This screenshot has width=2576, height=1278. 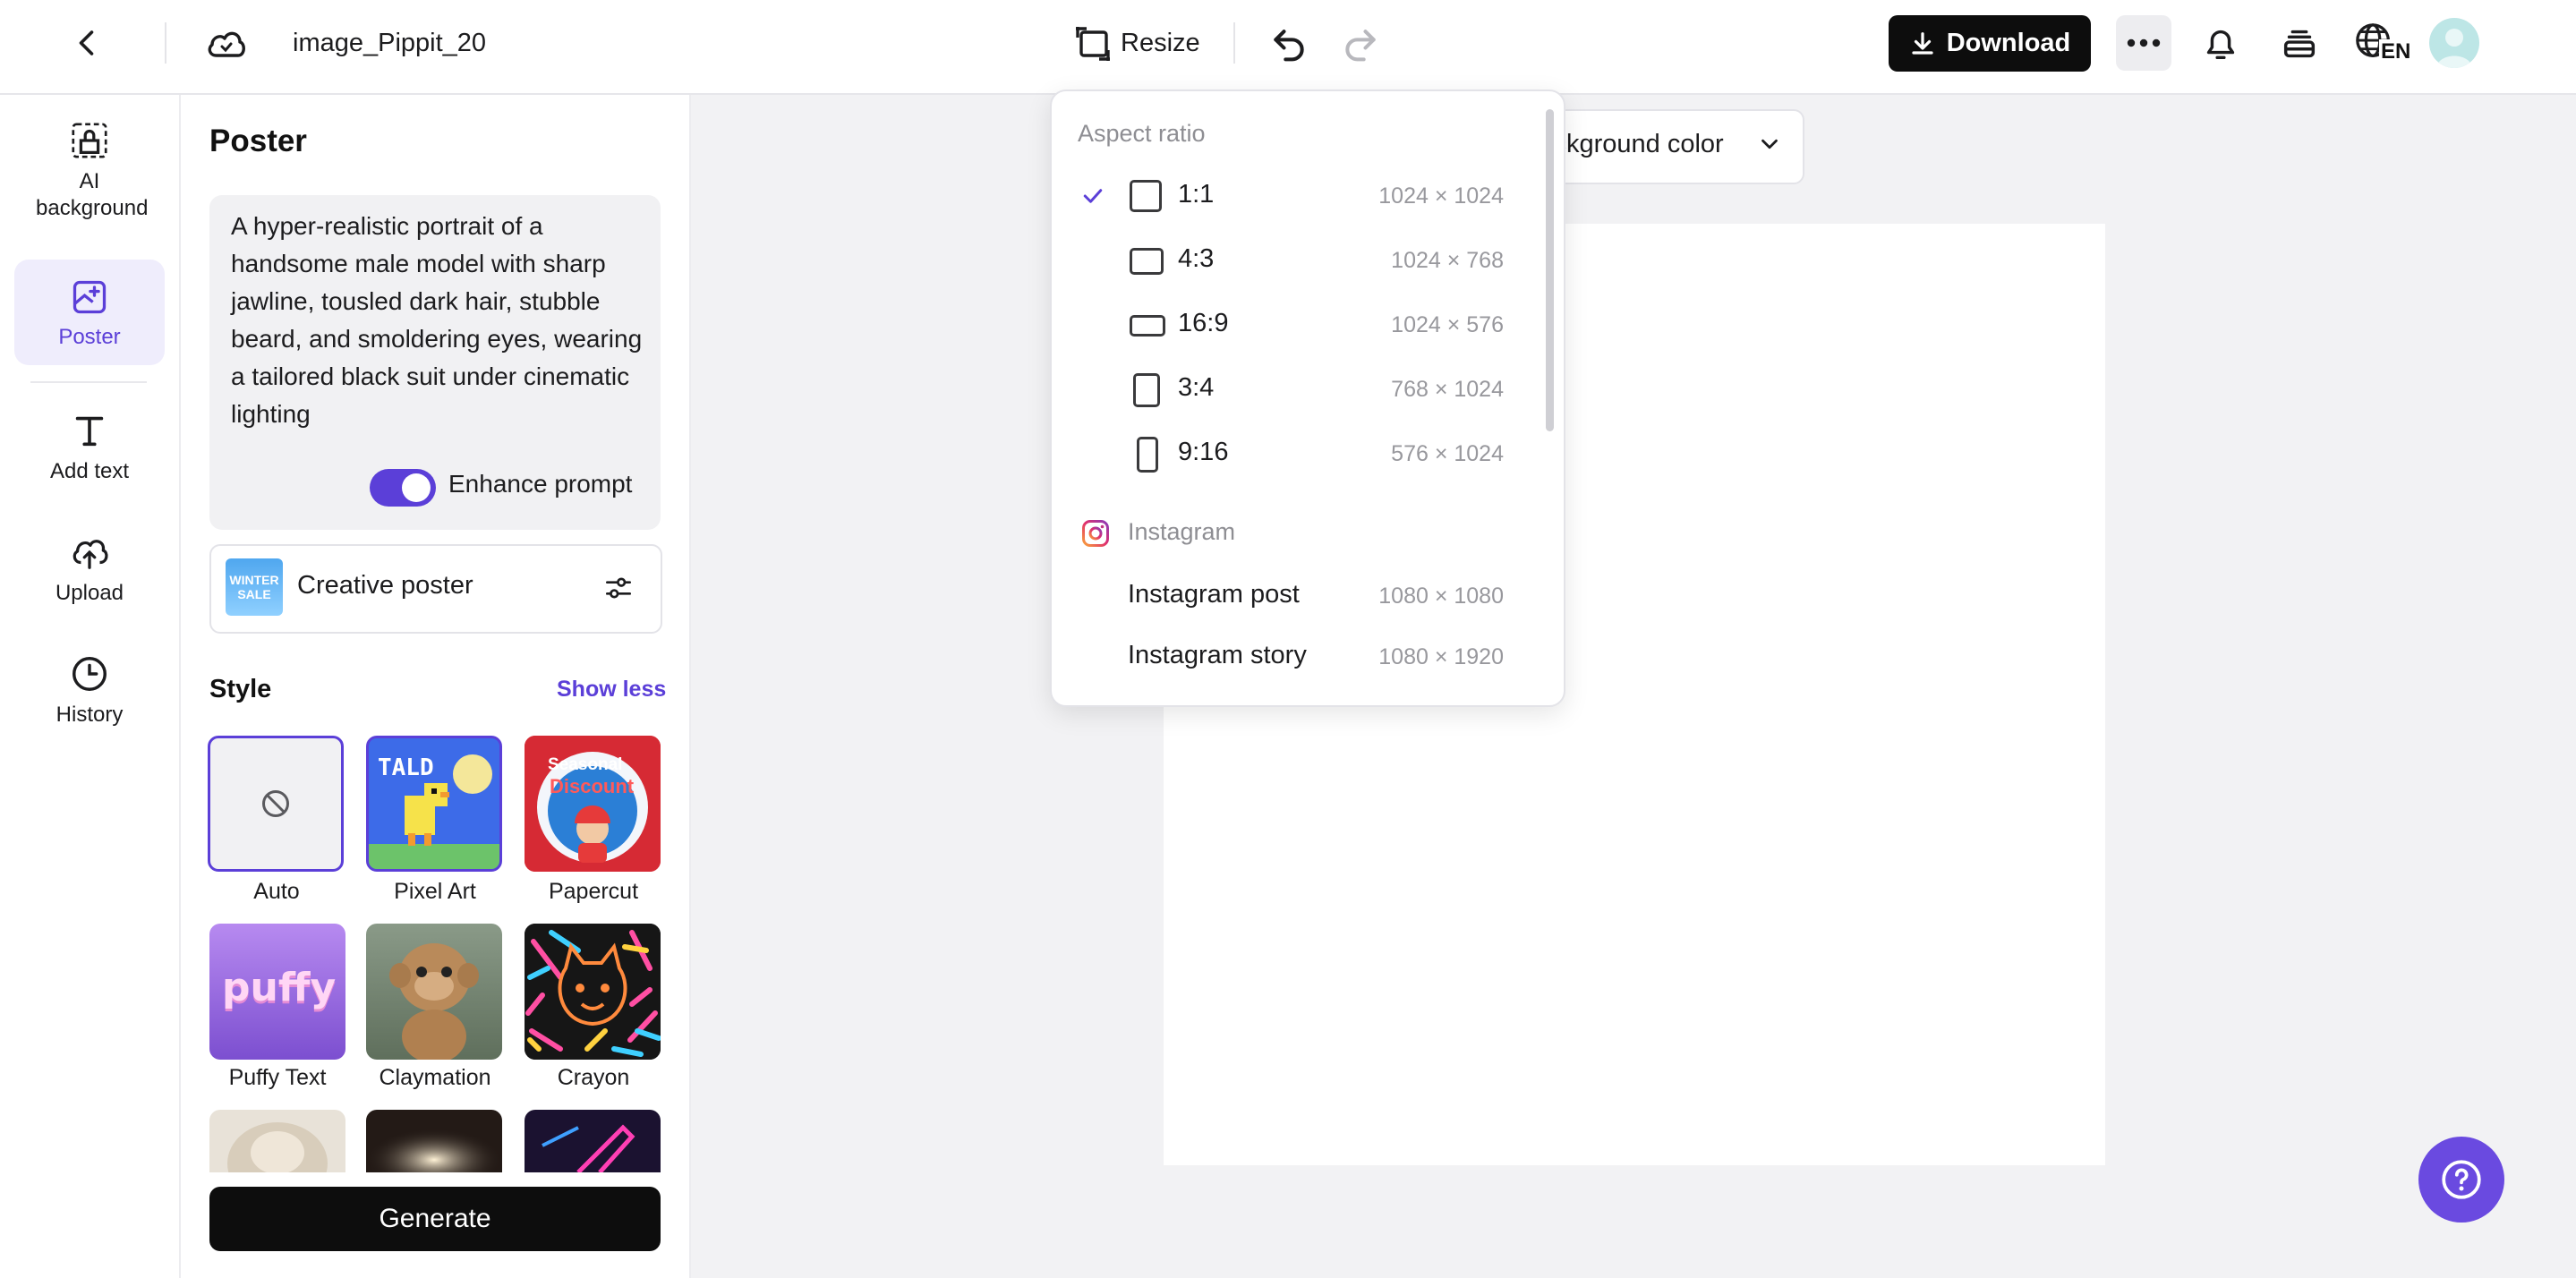 What do you see at coordinates (1447, 260) in the screenshot?
I see `ratio-size: 1024 × 768` at bounding box center [1447, 260].